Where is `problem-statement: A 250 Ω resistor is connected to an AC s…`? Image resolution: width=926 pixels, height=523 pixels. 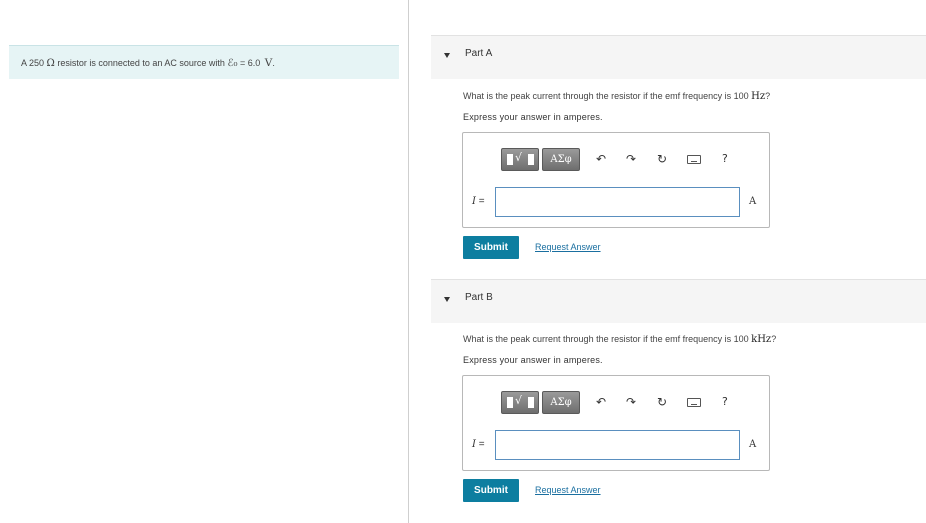
problem-statement: A 250 Ω resistor is connected to an AC s… is located at coordinates (204, 62).